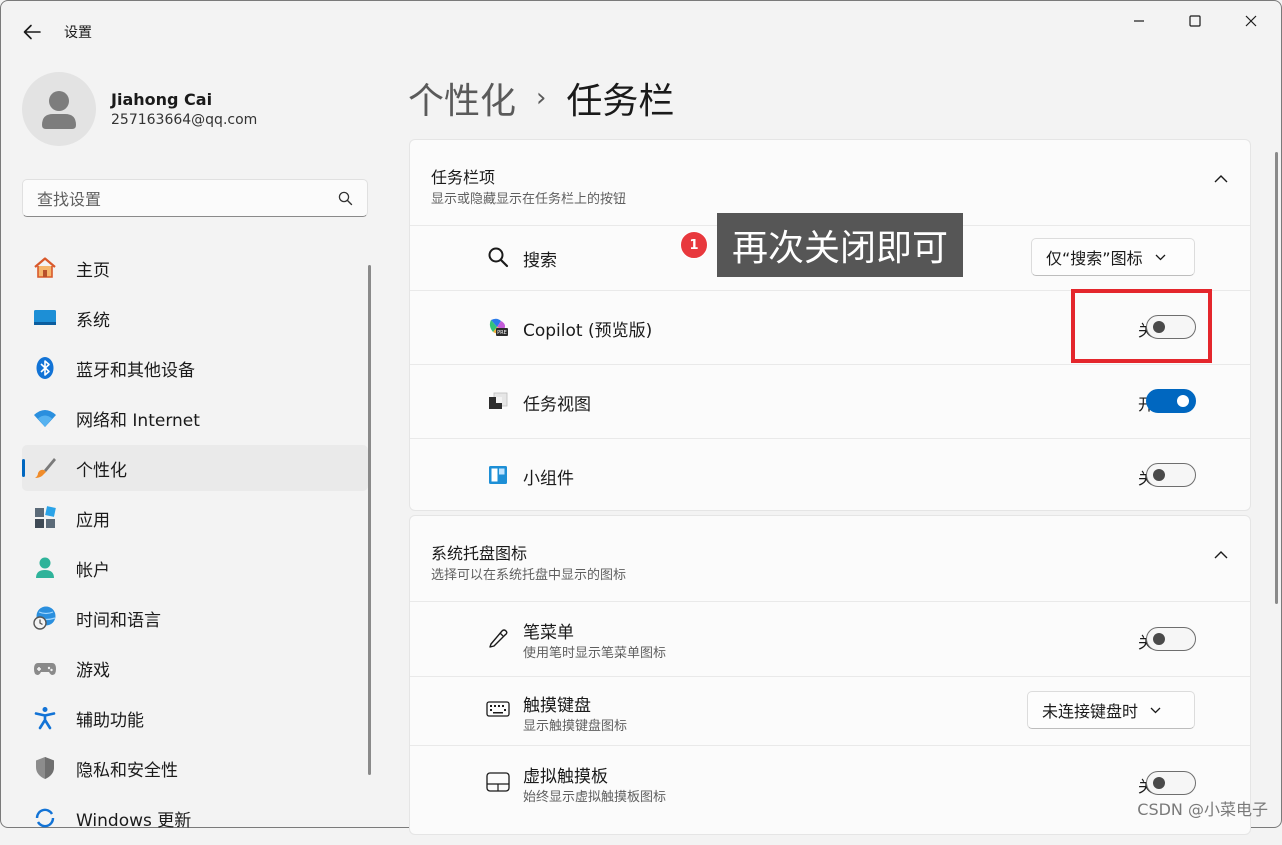  I want to click on sidebar-item-label: 时间和语言, so click(118, 620).